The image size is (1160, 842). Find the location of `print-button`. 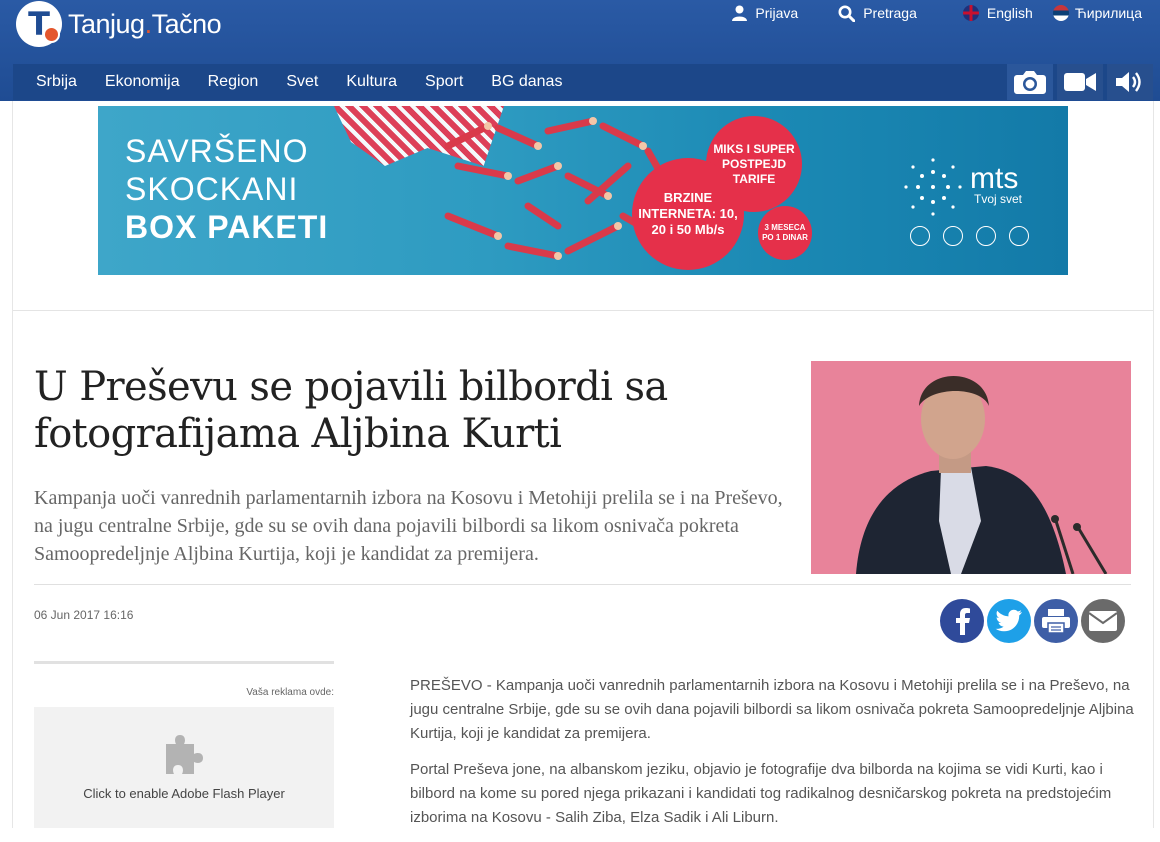

print-button is located at coordinates (1056, 621).